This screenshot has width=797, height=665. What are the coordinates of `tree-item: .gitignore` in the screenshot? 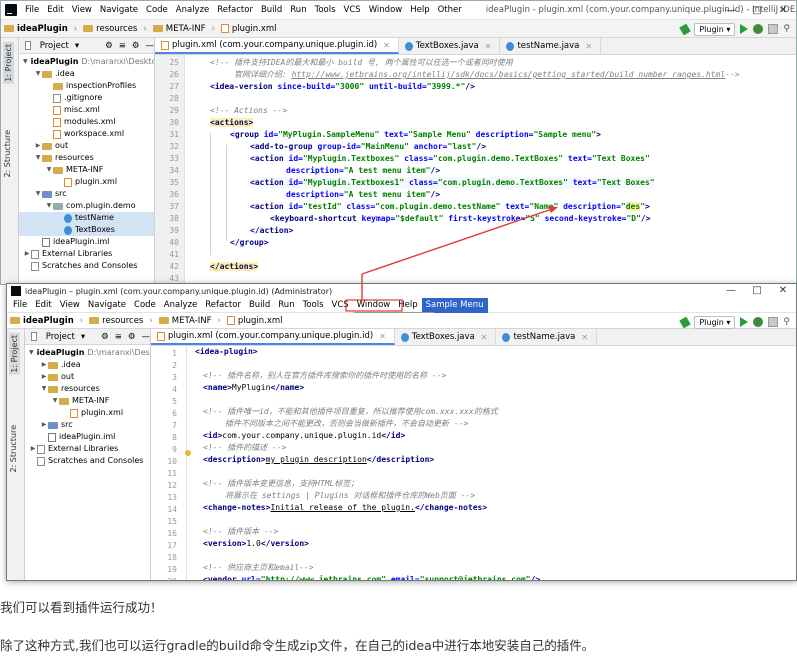 It's located at (86, 98).